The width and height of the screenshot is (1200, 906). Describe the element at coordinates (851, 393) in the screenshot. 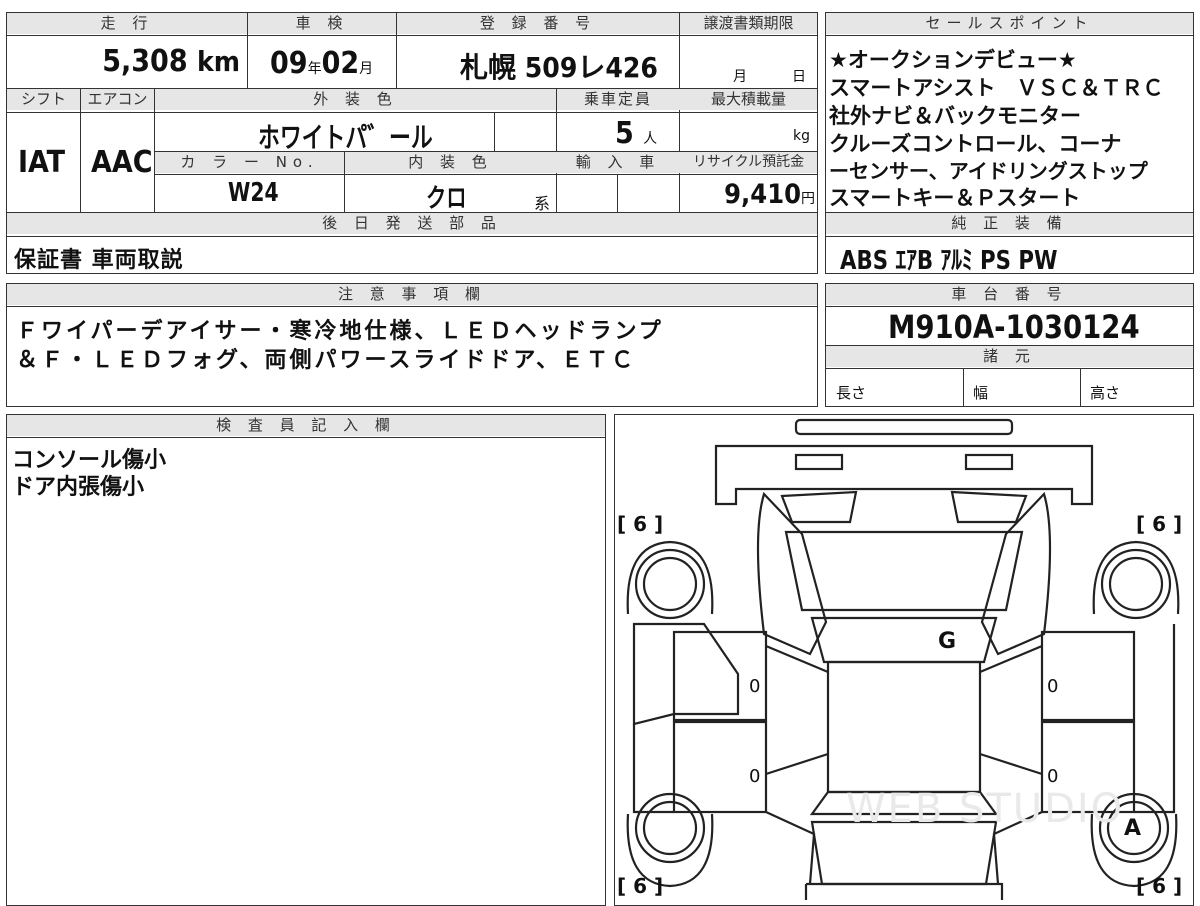

I see `length-label: 長さ` at that location.